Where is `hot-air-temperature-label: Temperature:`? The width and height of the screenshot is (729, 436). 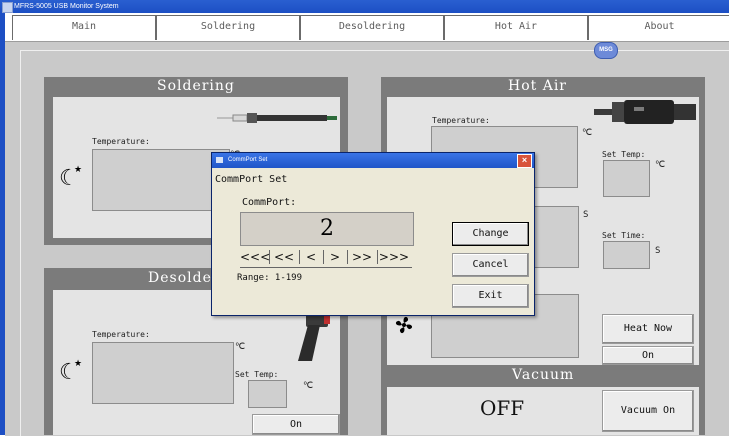
hot-air-temperature-label: Temperature: is located at coordinates (461, 120).